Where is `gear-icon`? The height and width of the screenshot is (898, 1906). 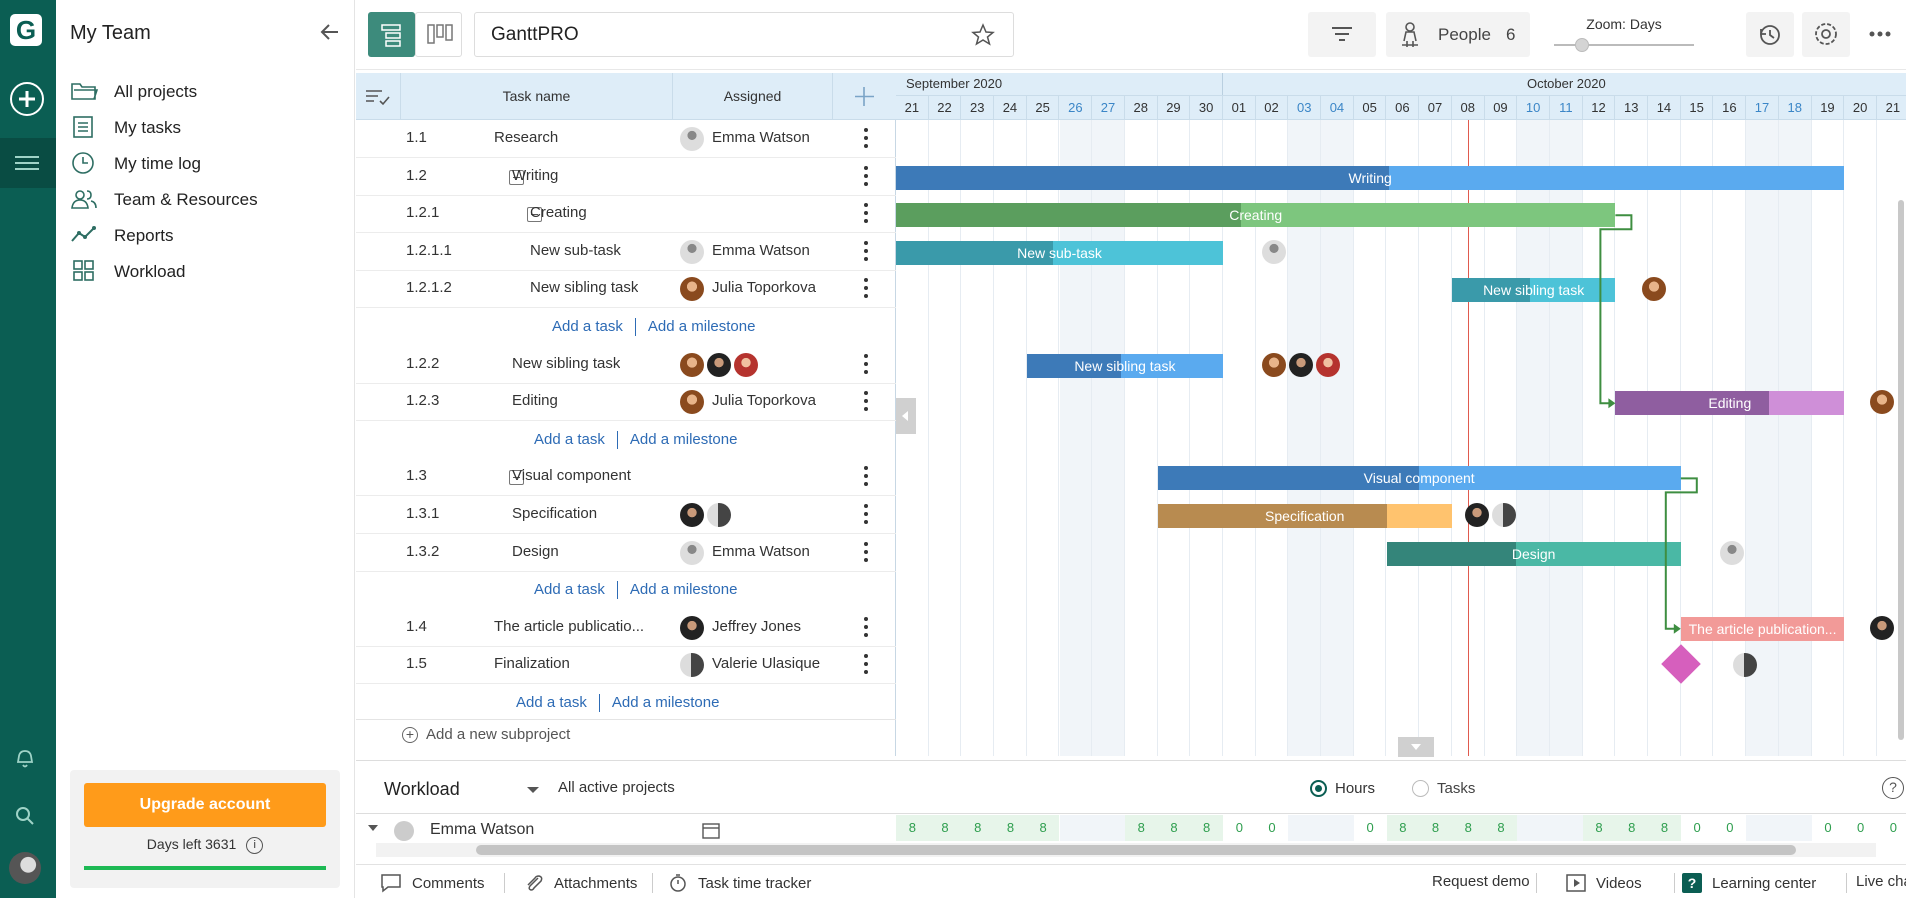
gear-icon is located at coordinates (1826, 34).